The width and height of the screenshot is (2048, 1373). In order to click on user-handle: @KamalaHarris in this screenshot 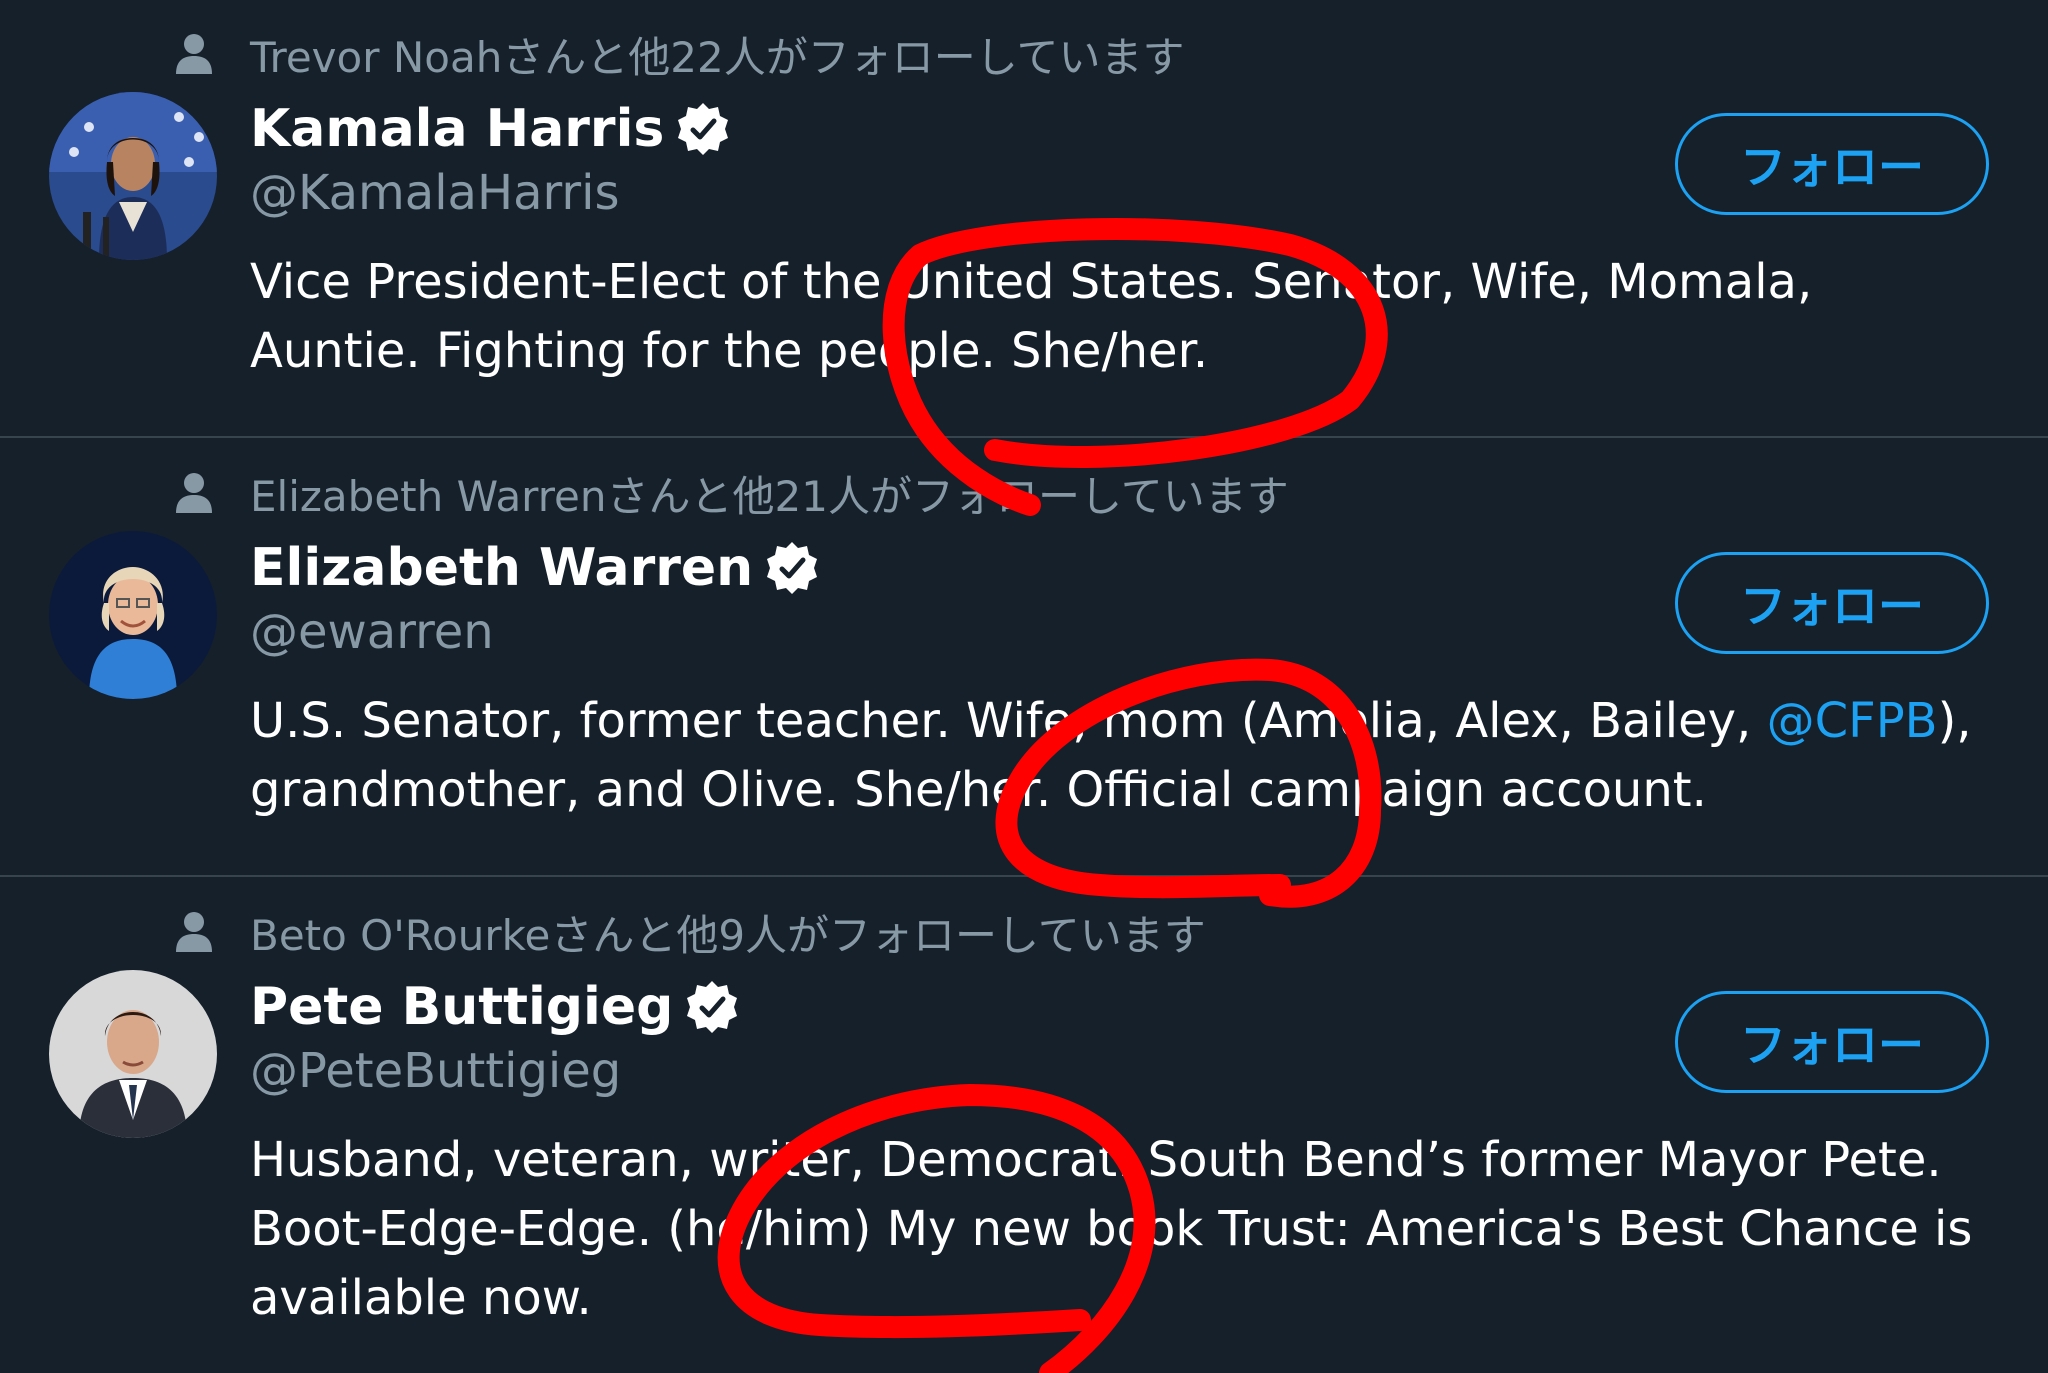, I will do `click(434, 193)`.